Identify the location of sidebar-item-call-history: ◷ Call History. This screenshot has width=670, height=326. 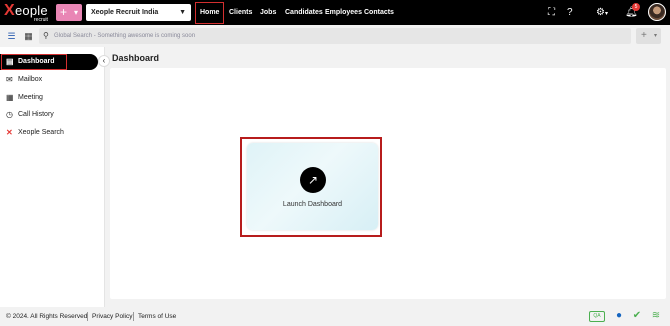
(49, 115).